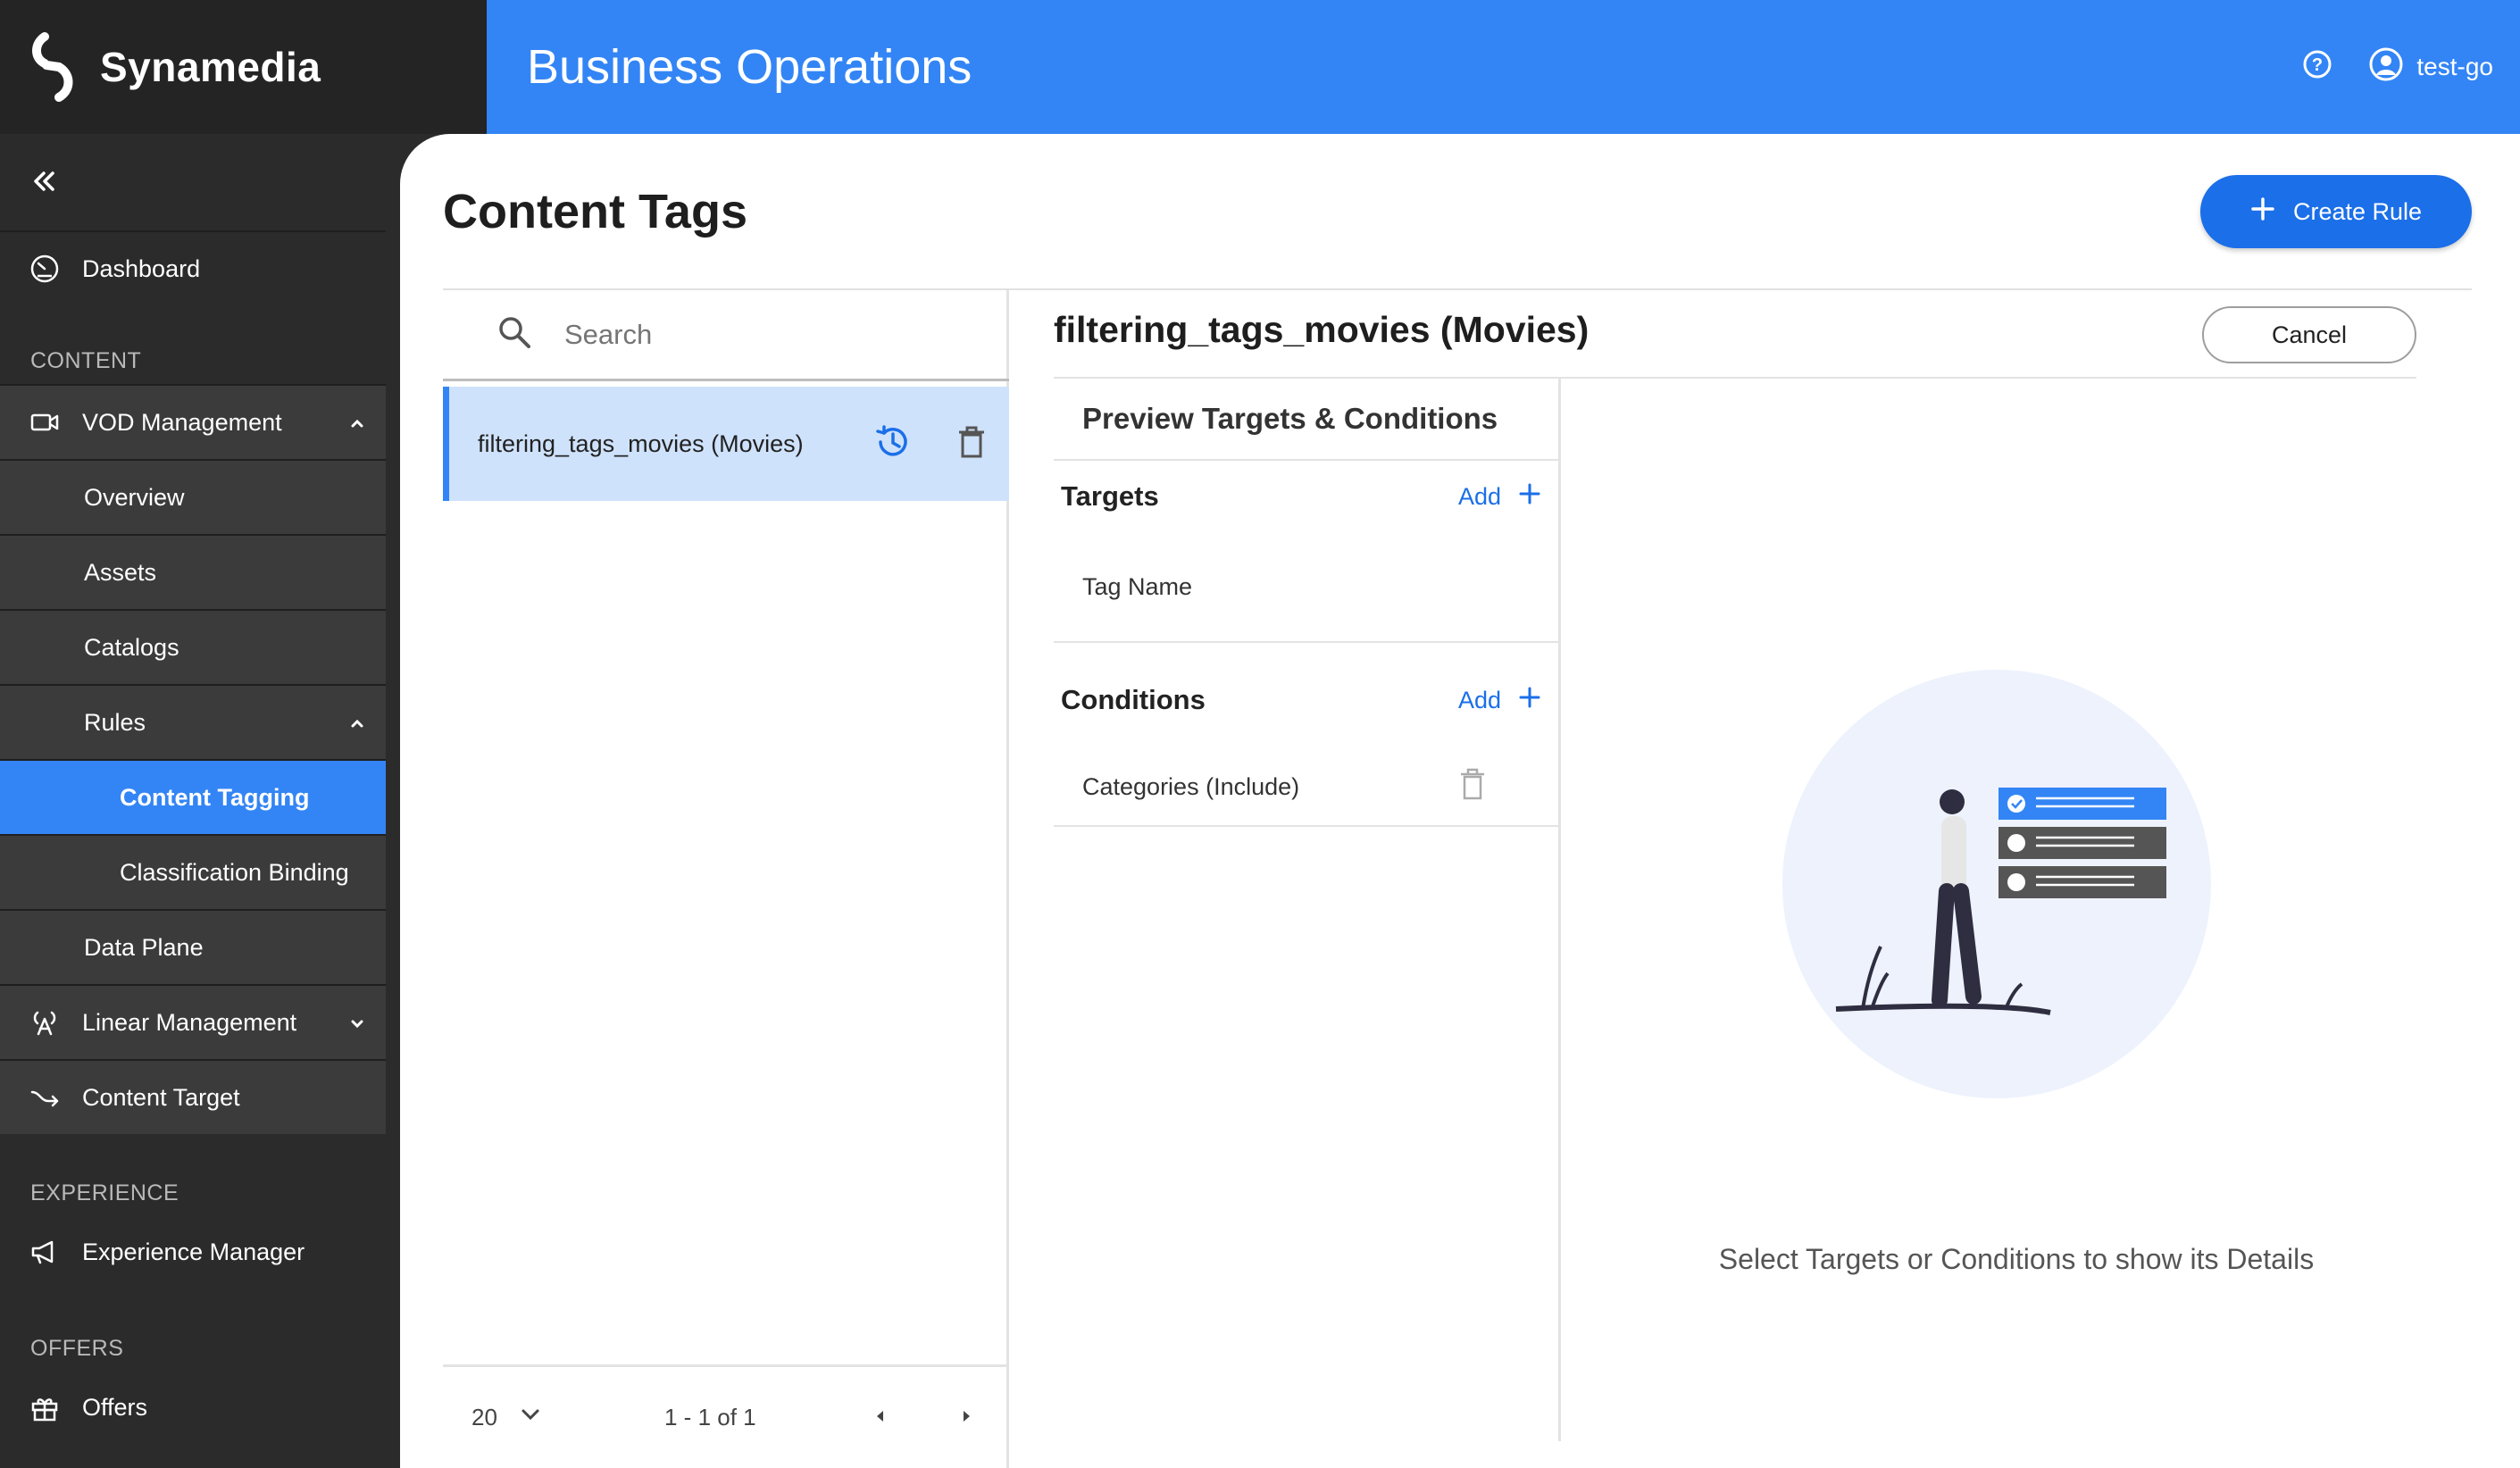 The height and width of the screenshot is (1468, 2520). What do you see at coordinates (193, 721) in the screenshot?
I see `sidebar-item-rules: Rules` at bounding box center [193, 721].